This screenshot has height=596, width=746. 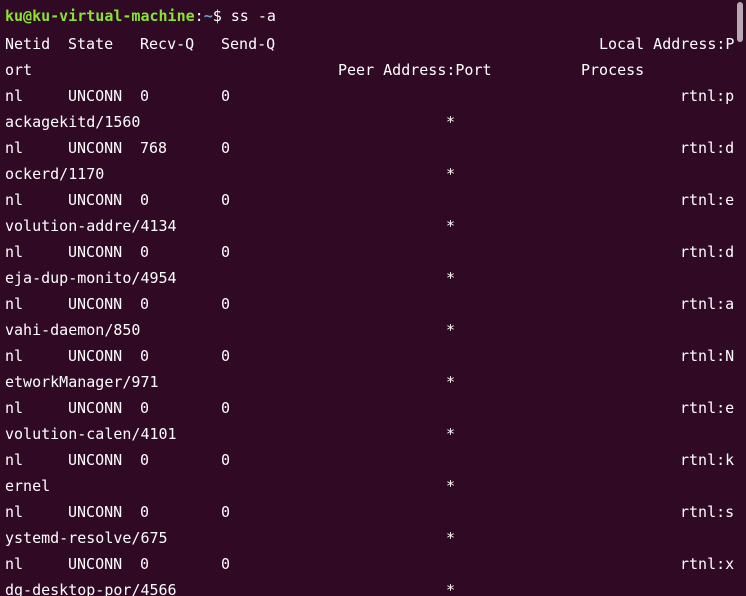 I want to click on header-peer-address: Peer Address:Port, so click(x=415, y=70).